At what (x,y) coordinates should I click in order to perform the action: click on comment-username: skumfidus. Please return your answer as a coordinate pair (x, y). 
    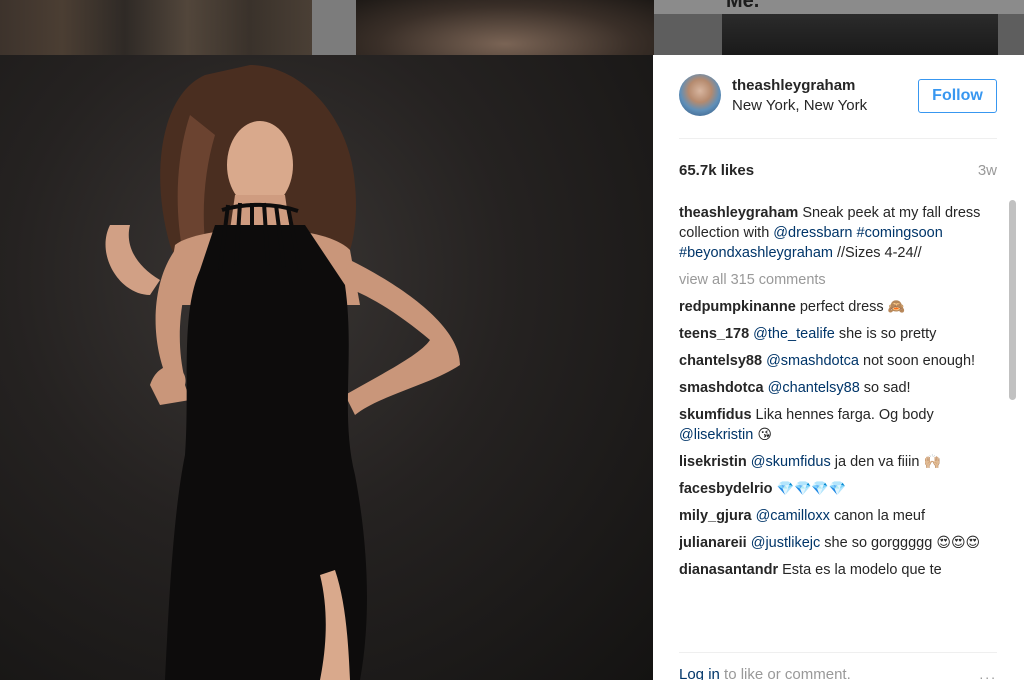
    Looking at the image, I should click on (715, 415).